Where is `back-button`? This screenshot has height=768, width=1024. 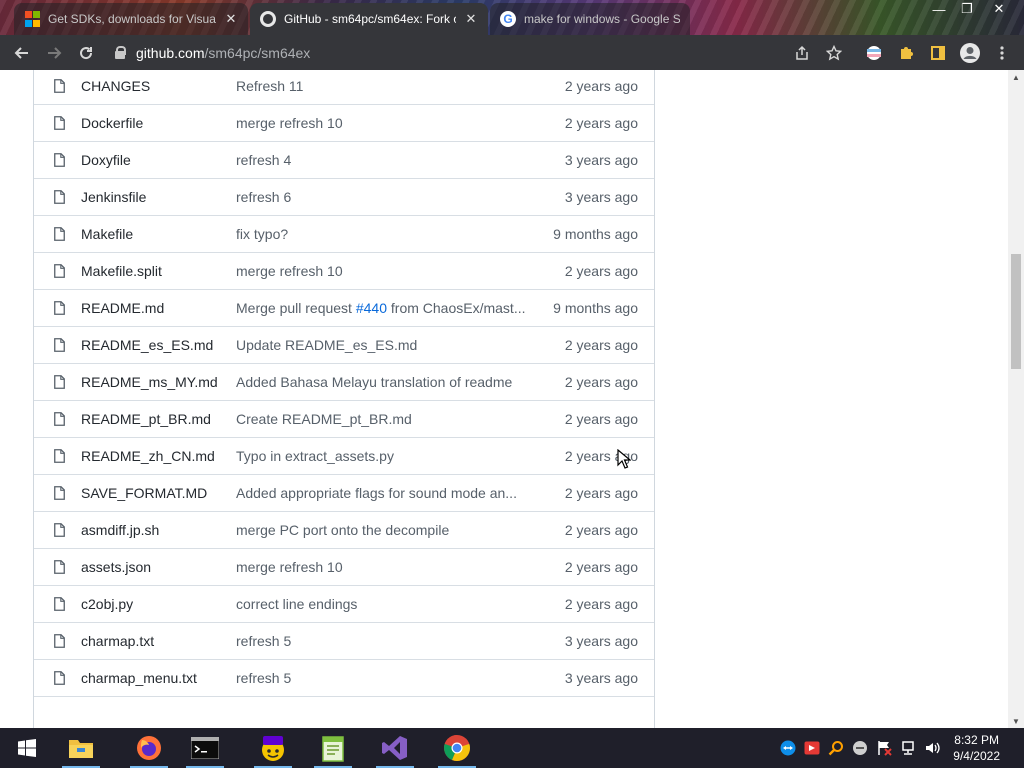 back-button is located at coordinates (22, 53).